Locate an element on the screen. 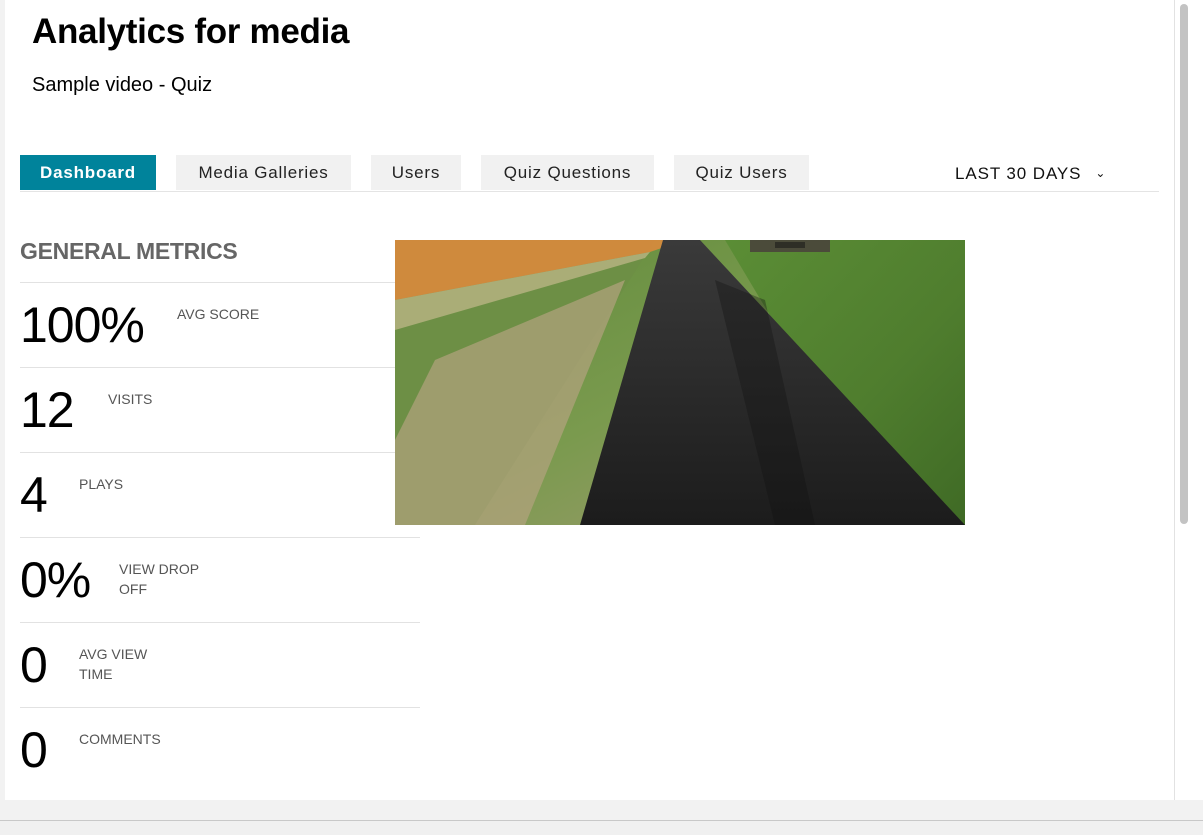  date-range-dropdown: LAST 30 DAYS ⌄ is located at coordinates (1030, 172).